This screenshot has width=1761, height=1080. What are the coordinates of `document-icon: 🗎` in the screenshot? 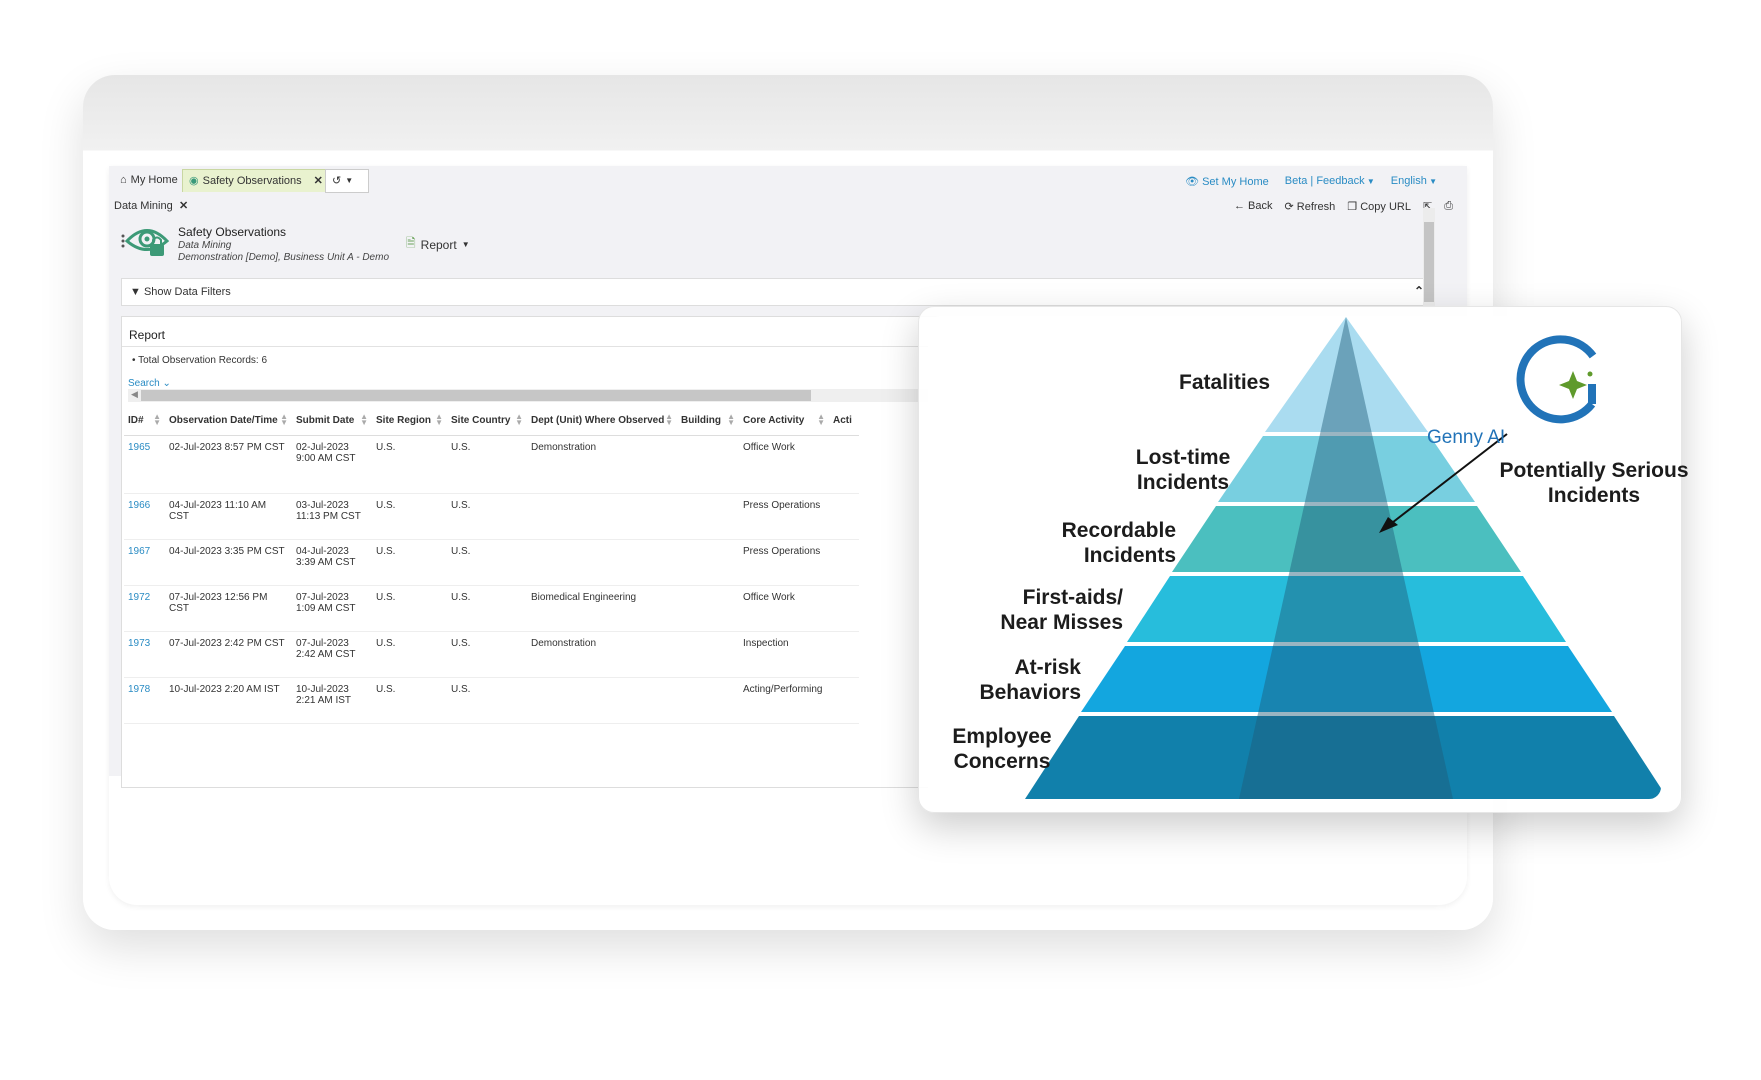 It's located at (411, 243).